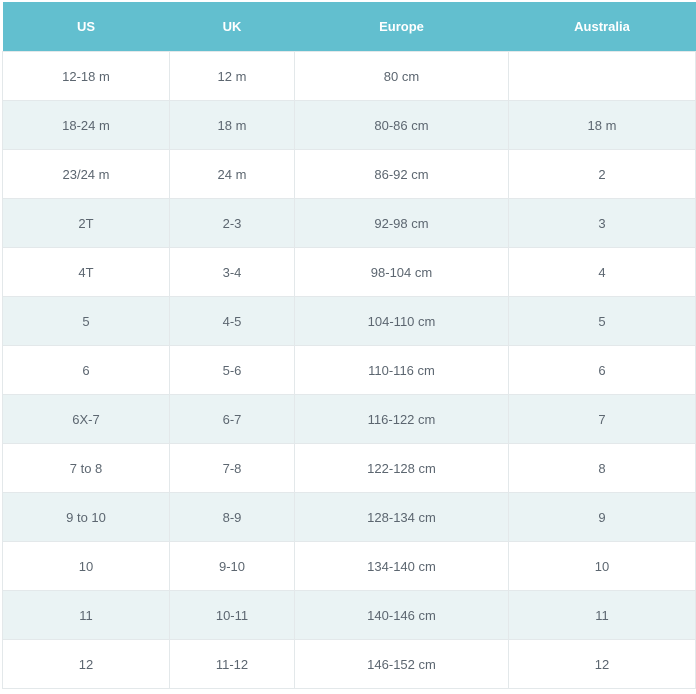 The width and height of the screenshot is (696, 694). Describe the element at coordinates (401, 27) in the screenshot. I see `column-header-europe: Europe` at that location.